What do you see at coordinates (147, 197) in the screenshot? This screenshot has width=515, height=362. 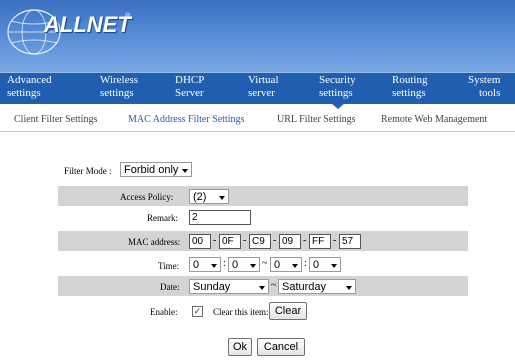 I see `access-policy-label: Access Policy:` at bounding box center [147, 197].